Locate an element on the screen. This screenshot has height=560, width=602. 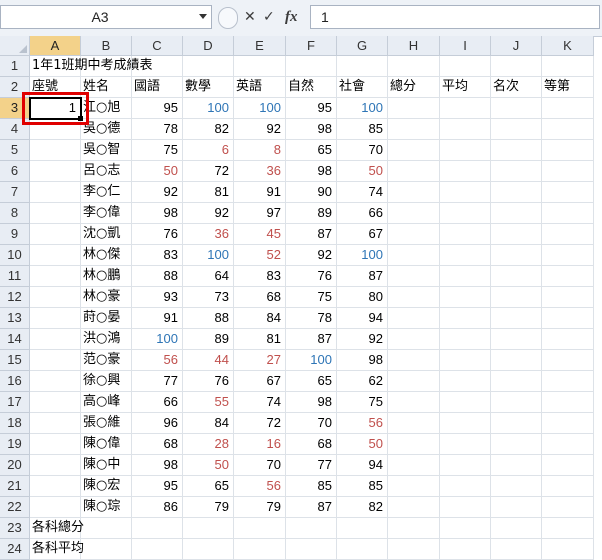
row-header-15: 15 is located at coordinates (15, 360).